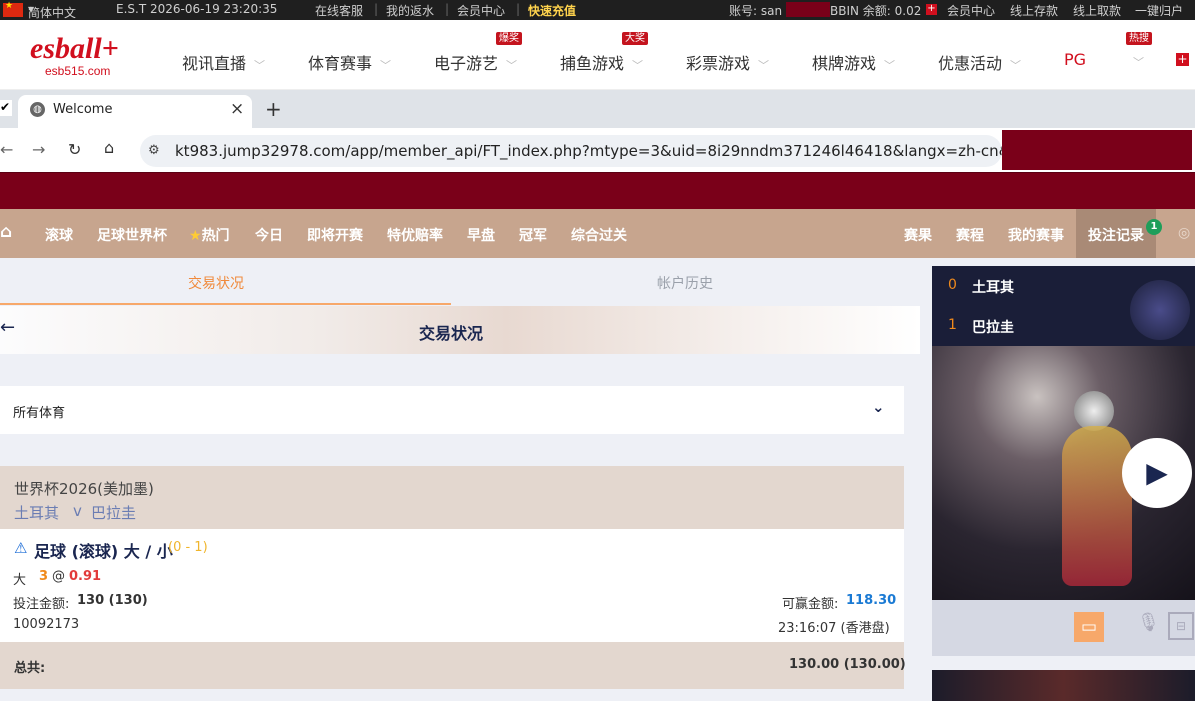  What do you see at coordinates (209, 235) in the screenshot?
I see `sportnav-hot: ★热门` at bounding box center [209, 235].